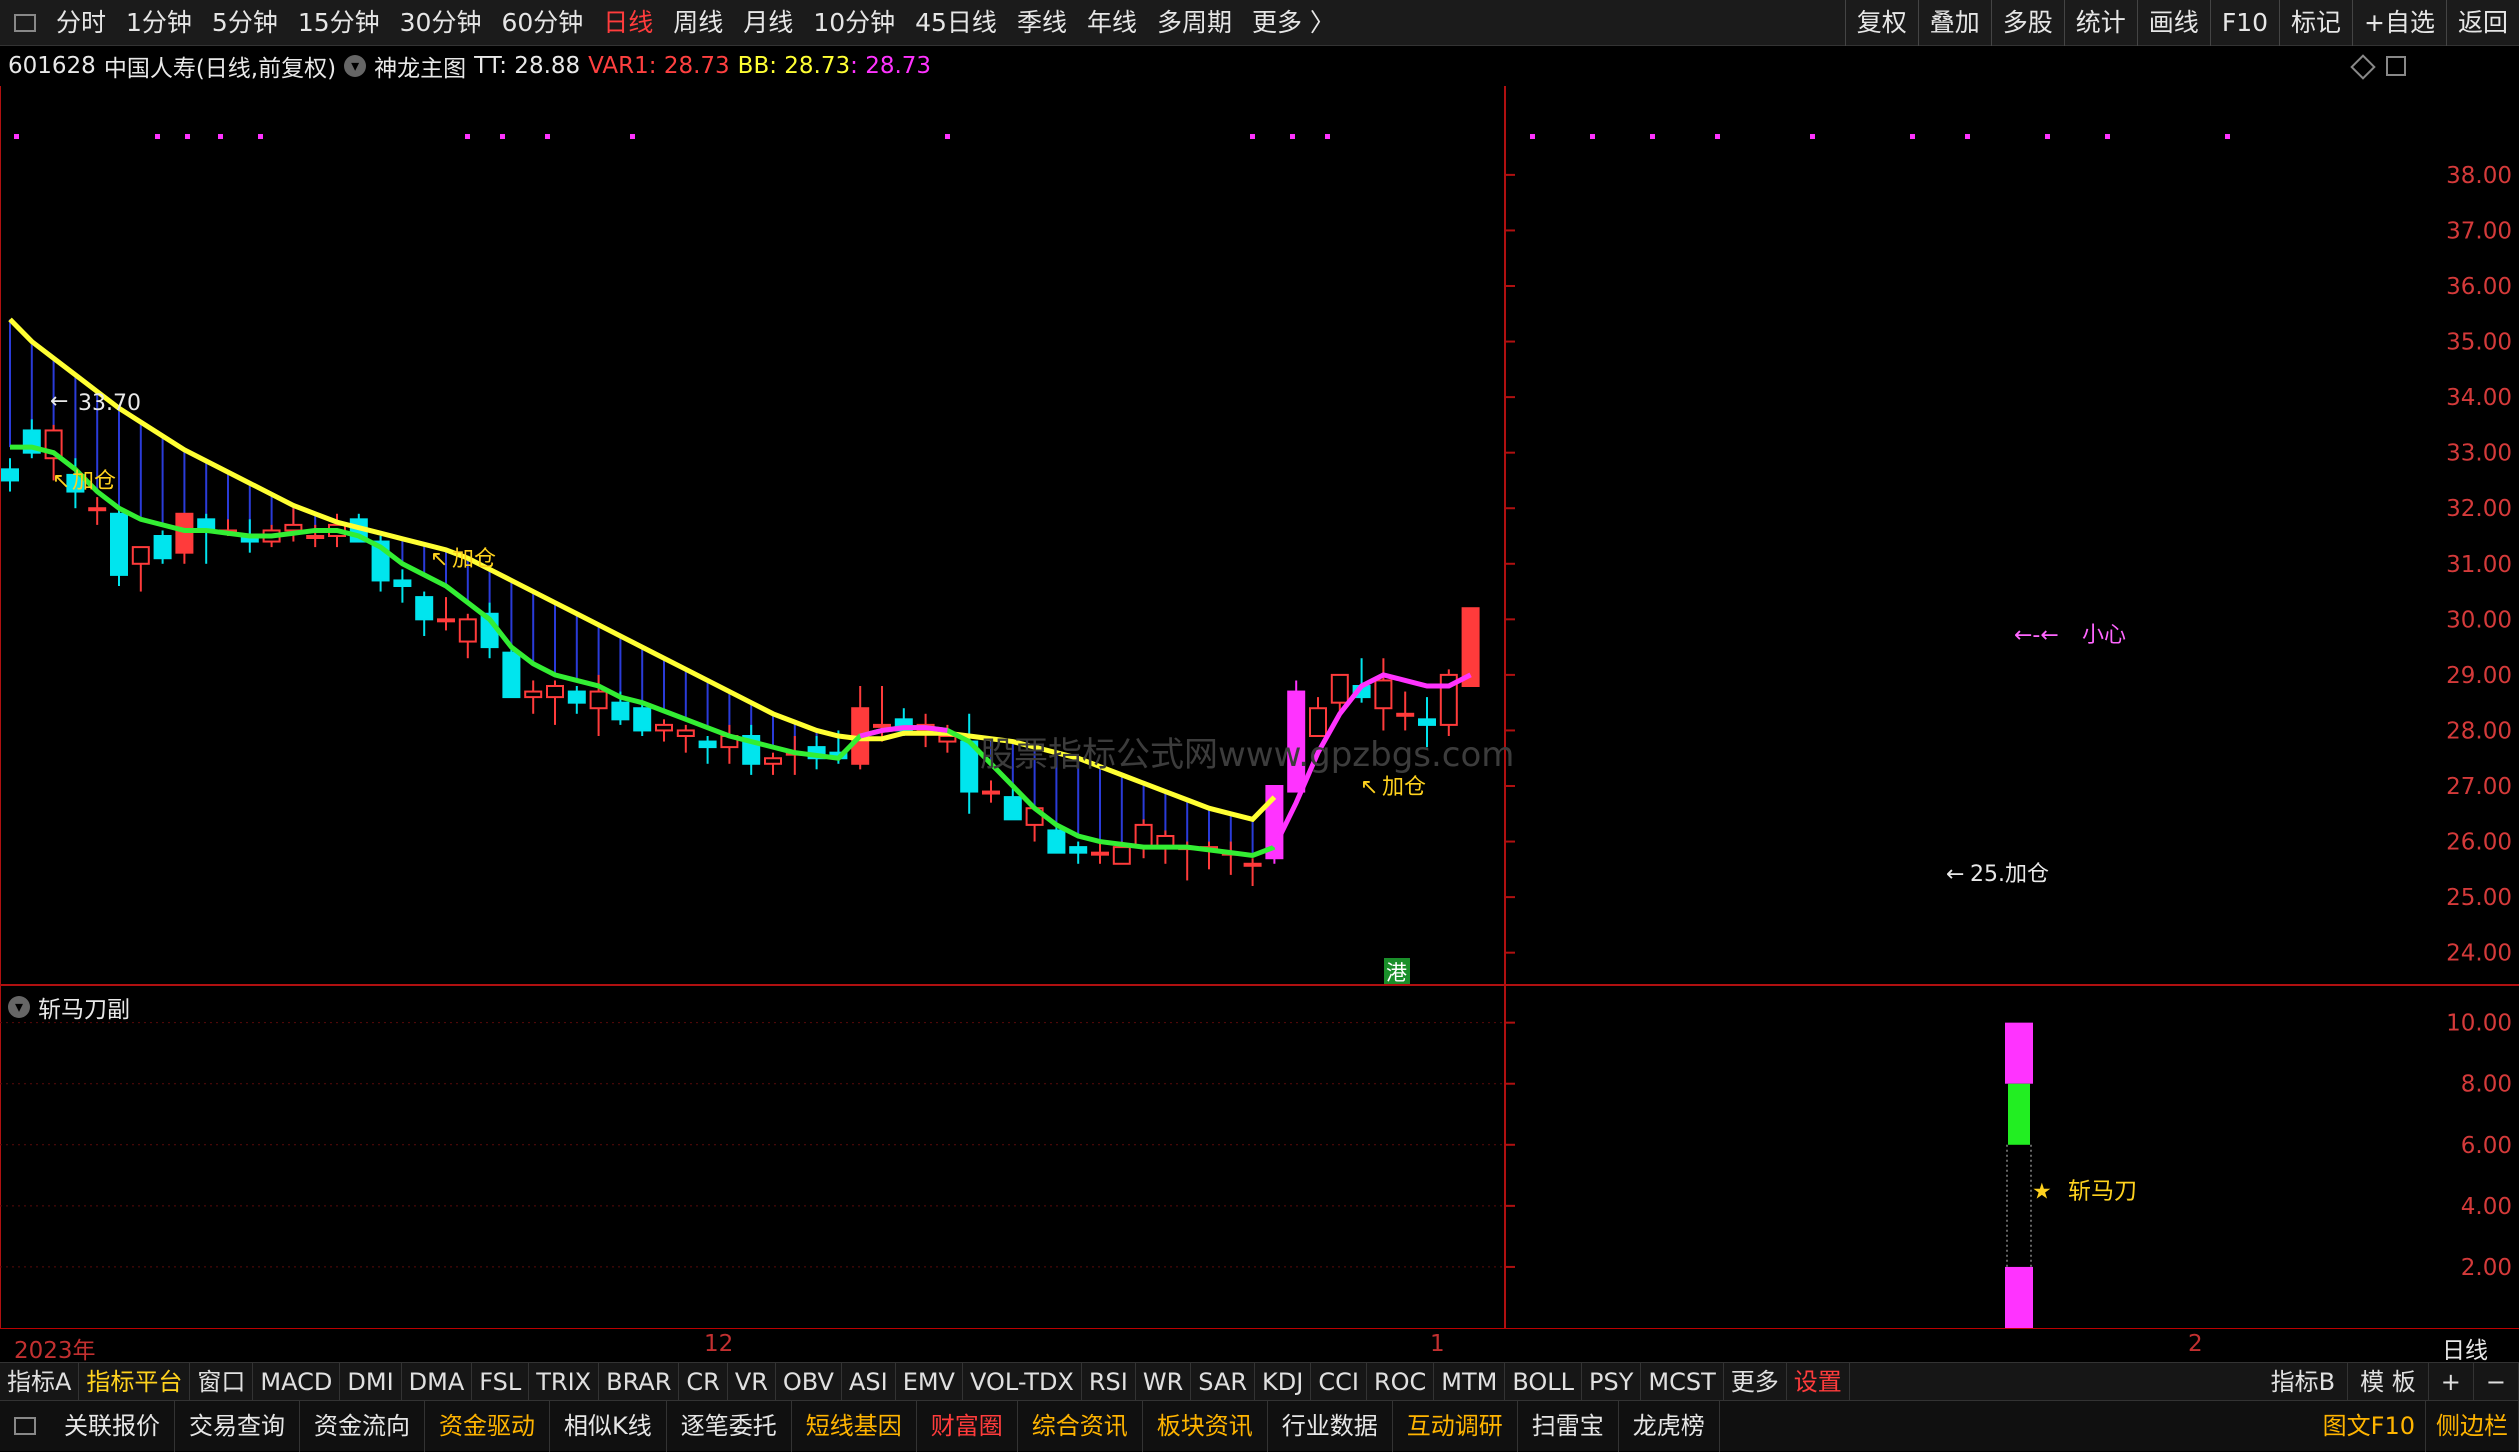  What do you see at coordinates (339, 23) in the screenshot?
I see `period-tab-3: 15分钟` at bounding box center [339, 23].